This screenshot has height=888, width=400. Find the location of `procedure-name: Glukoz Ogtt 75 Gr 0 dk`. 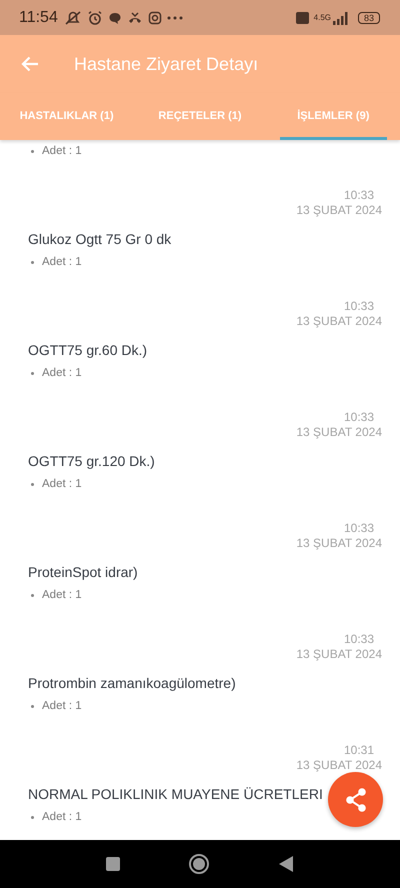

procedure-name: Glukoz Ogtt 75 Gr 0 dk is located at coordinates (100, 239).